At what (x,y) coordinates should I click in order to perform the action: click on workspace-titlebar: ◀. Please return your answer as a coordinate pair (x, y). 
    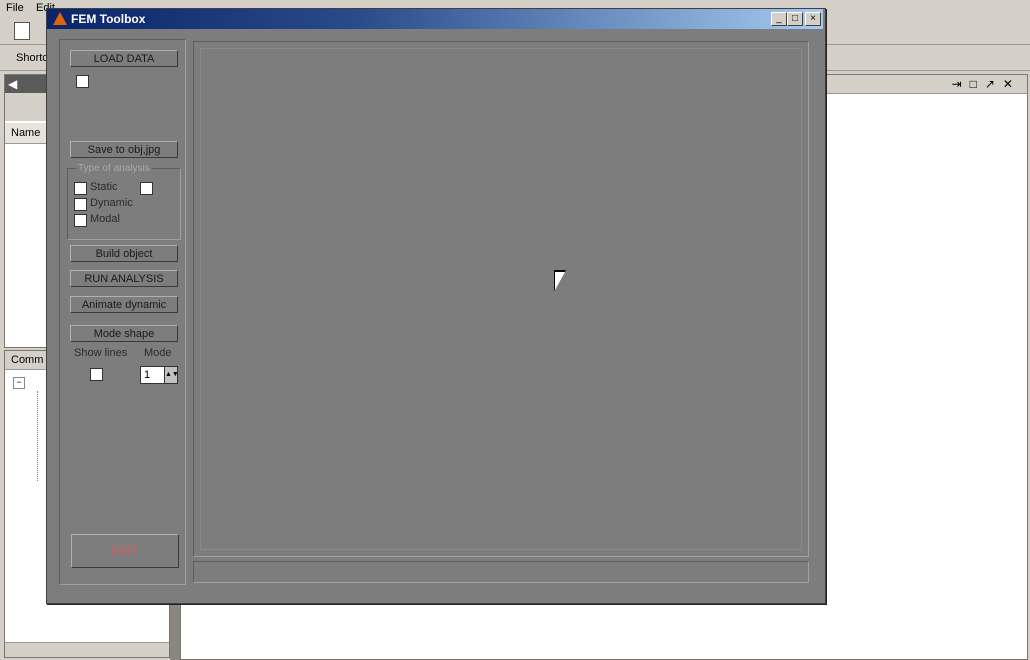
    Looking at the image, I should click on (27, 84).